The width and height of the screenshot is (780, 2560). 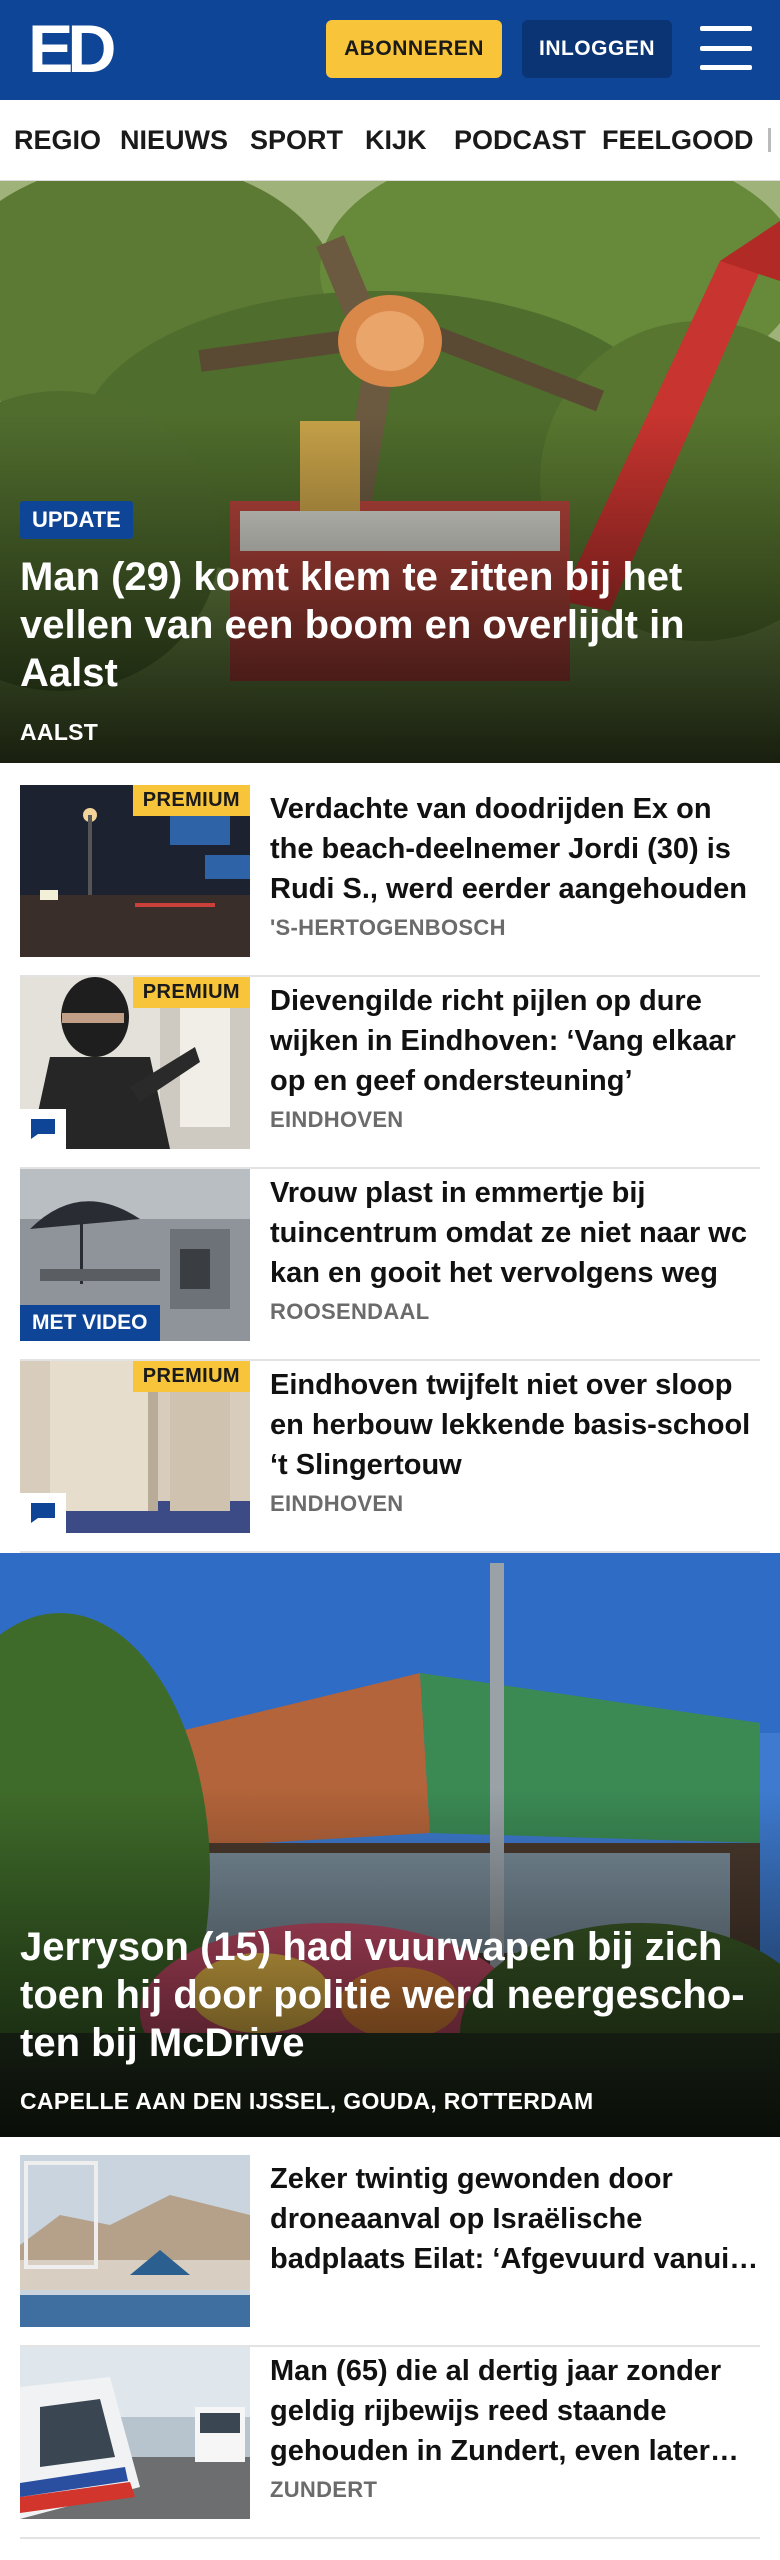 I want to click on thumbnail-police-car, so click(x=135, y=2433).